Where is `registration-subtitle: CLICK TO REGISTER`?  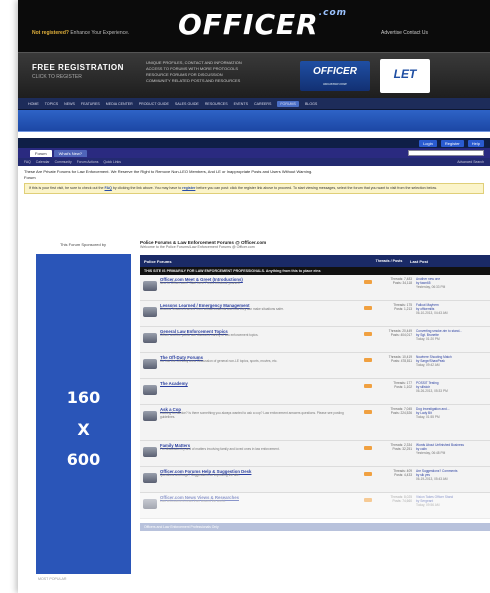
registration-subtitle: CLICK TO REGISTER is located at coordinates (57, 77).